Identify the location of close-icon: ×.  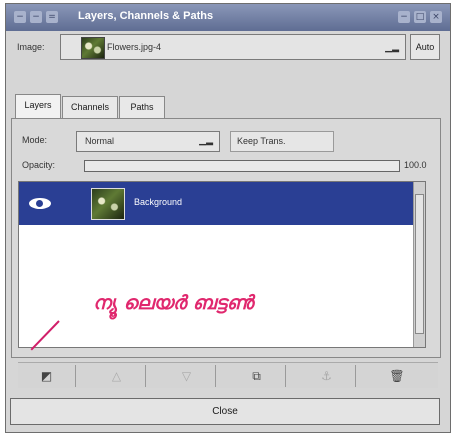
(436, 17).